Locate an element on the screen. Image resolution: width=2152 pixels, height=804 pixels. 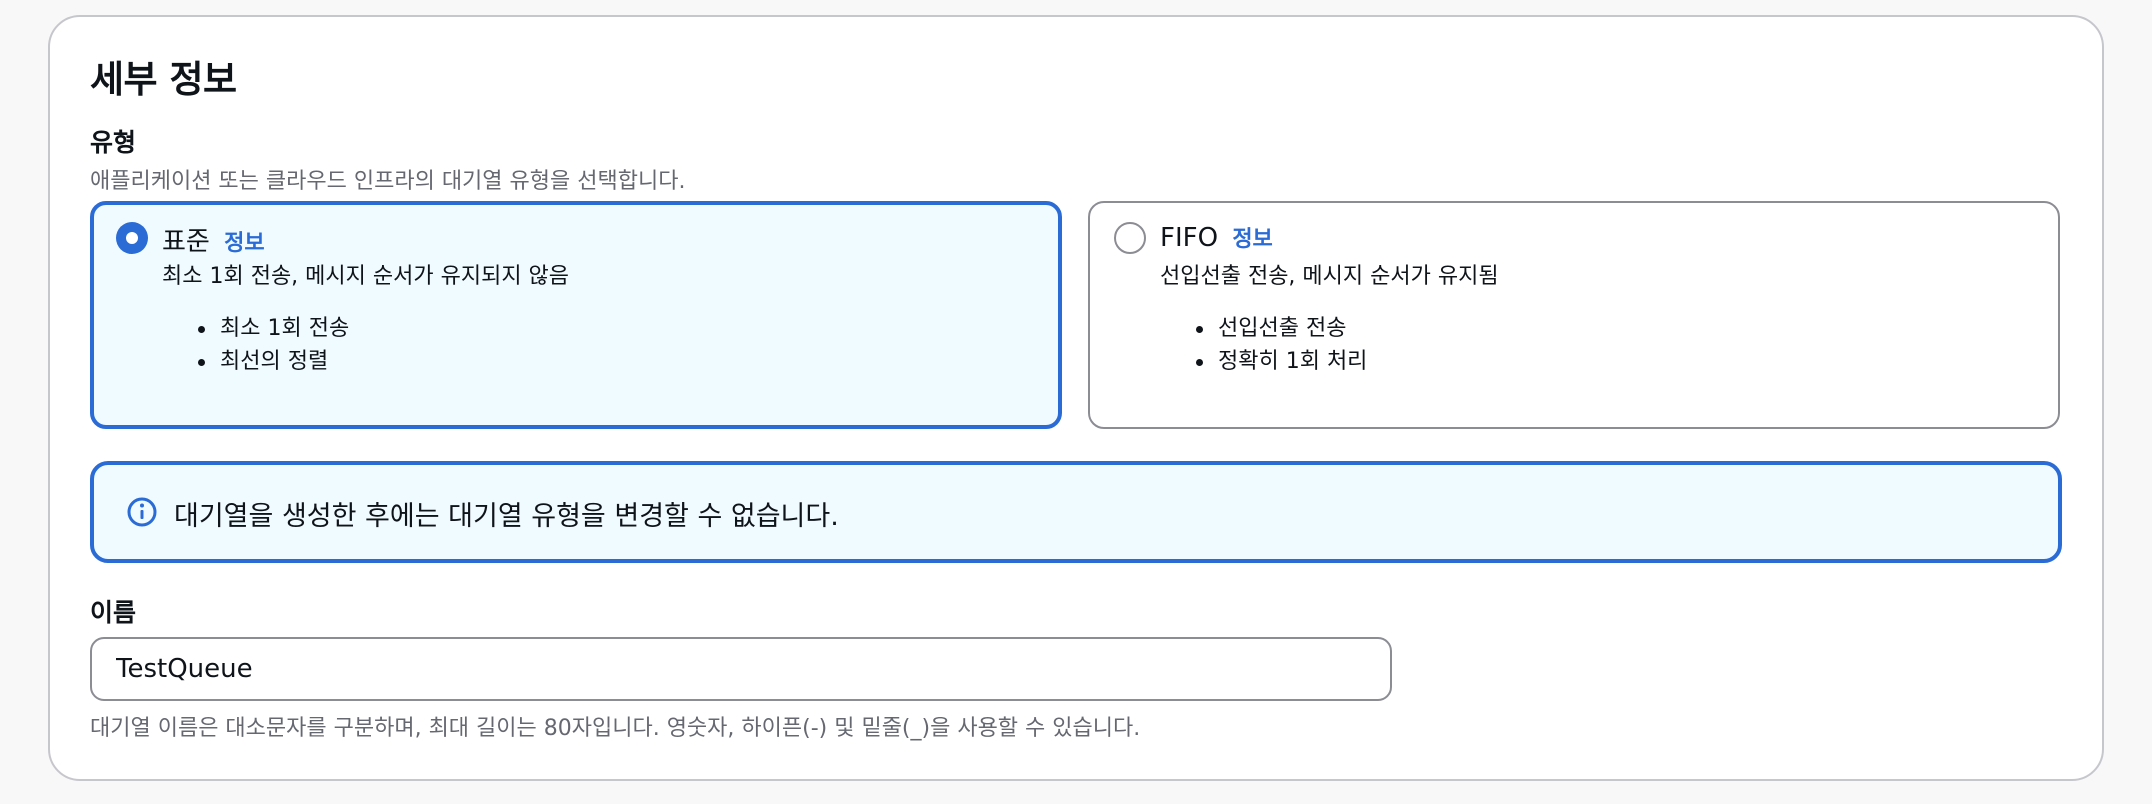
standard-title: 표준 is located at coordinates (186, 242).